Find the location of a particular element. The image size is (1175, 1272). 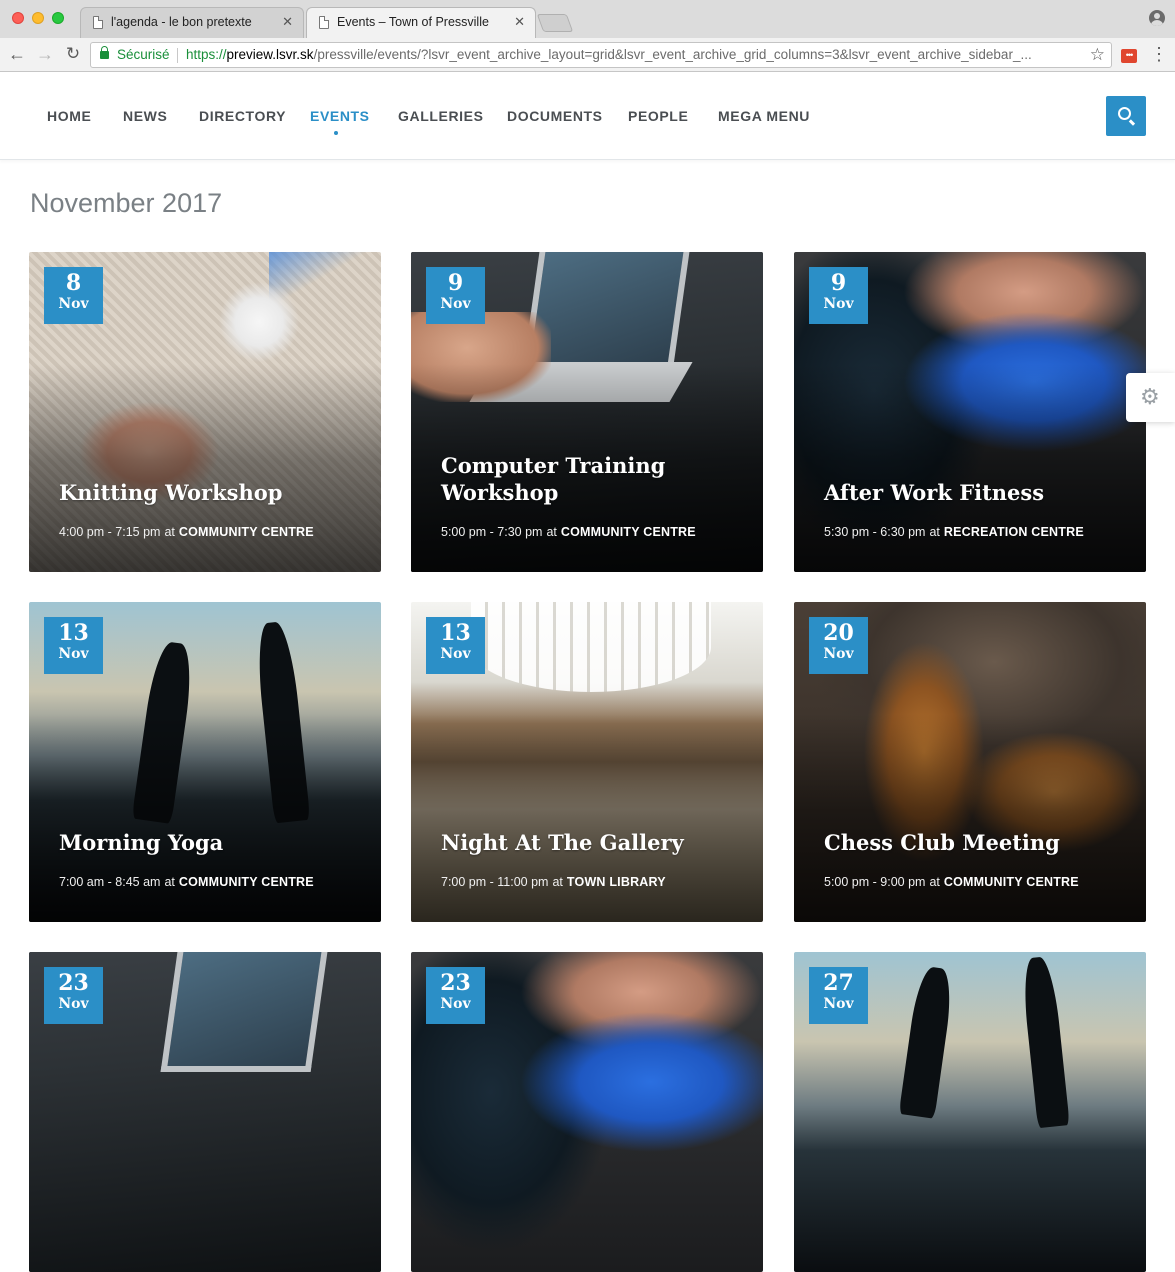

nav-item-home: HOME is located at coordinates (69, 116).